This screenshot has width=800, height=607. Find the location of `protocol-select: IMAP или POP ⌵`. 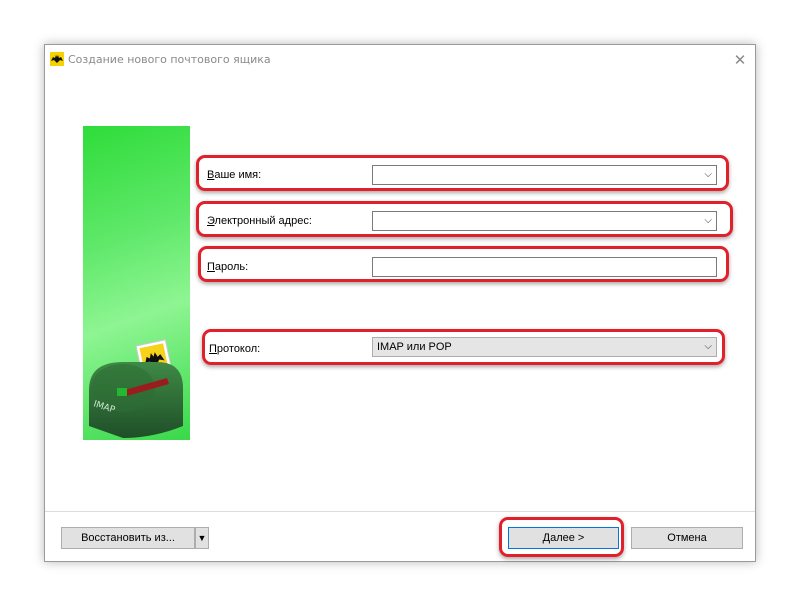

protocol-select: IMAP или POP ⌵ is located at coordinates (544, 347).